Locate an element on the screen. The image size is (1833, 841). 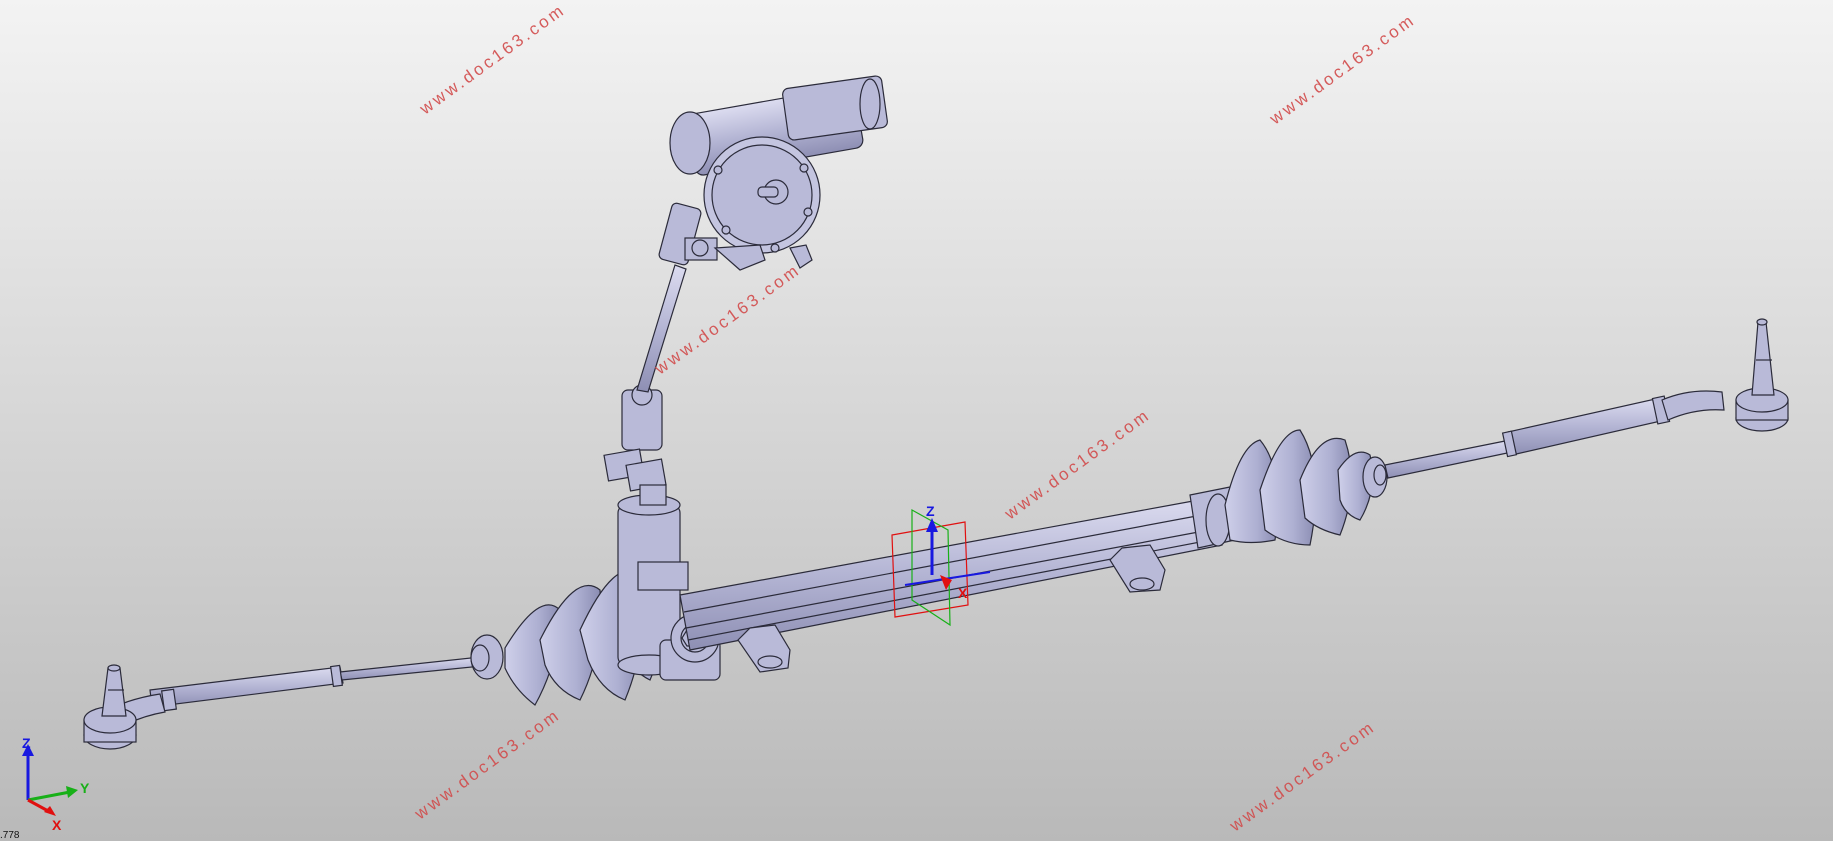
status-readout: .778 is located at coordinates (10, 835).